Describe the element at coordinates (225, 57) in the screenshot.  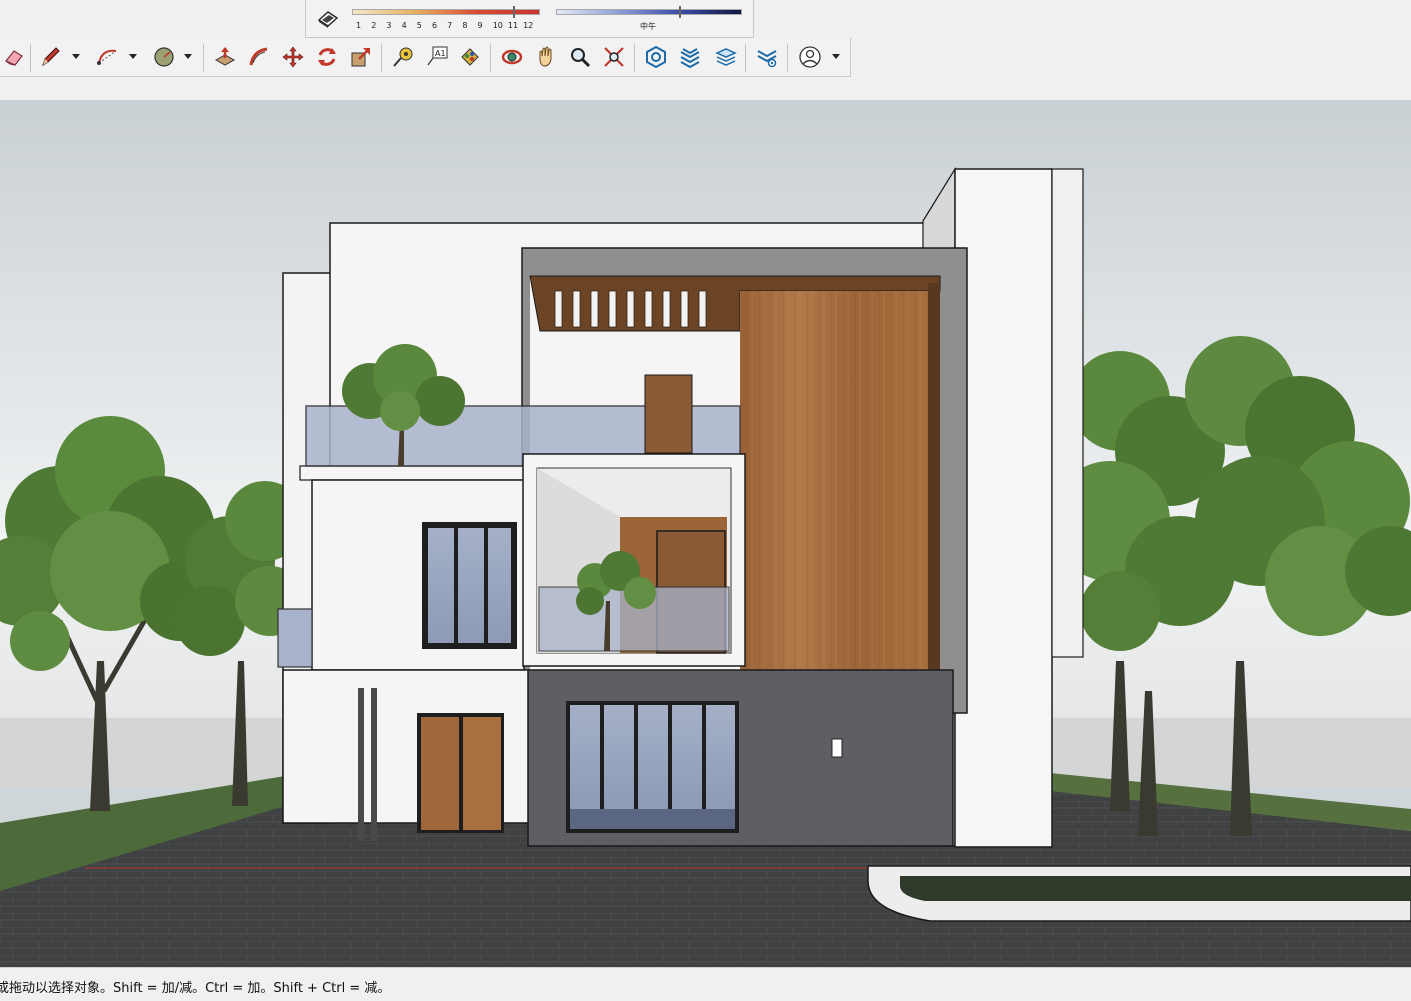
I see `push-pull-icon` at that location.